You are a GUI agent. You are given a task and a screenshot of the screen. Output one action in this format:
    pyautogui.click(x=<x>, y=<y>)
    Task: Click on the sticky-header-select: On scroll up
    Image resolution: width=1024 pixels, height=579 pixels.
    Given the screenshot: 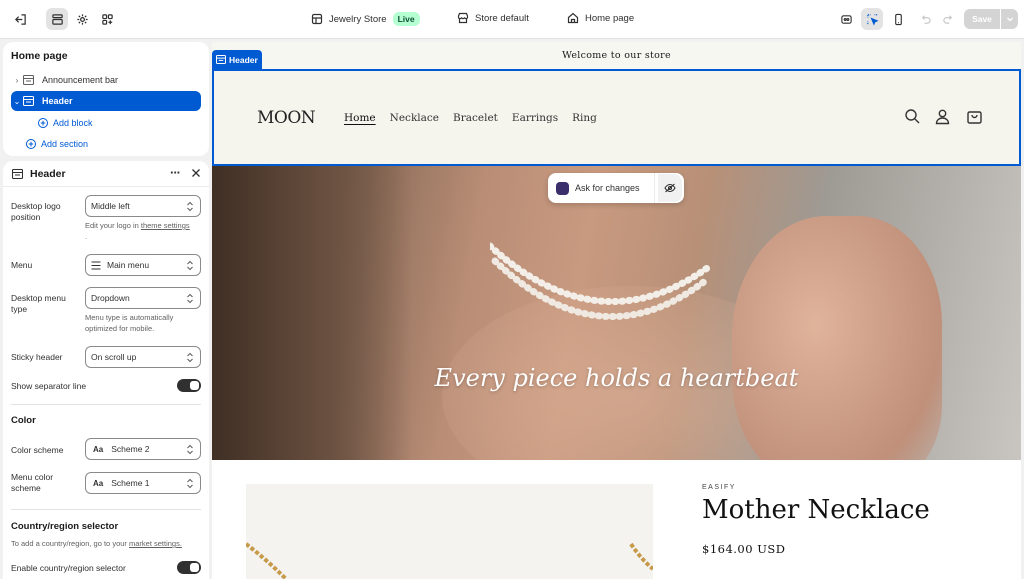 What is the action you would take?
    pyautogui.click(x=143, y=357)
    